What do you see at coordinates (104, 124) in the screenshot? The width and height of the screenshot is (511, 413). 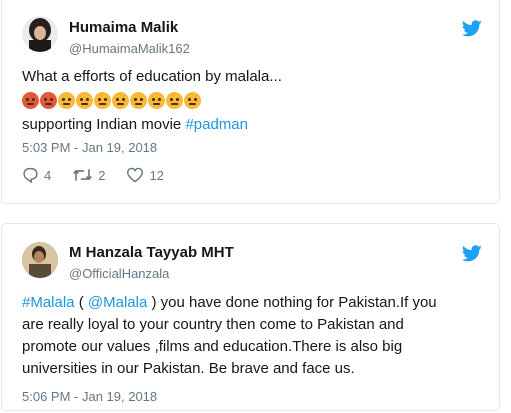 I see `tweet-text: supporting Indian movie` at bounding box center [104, 124].